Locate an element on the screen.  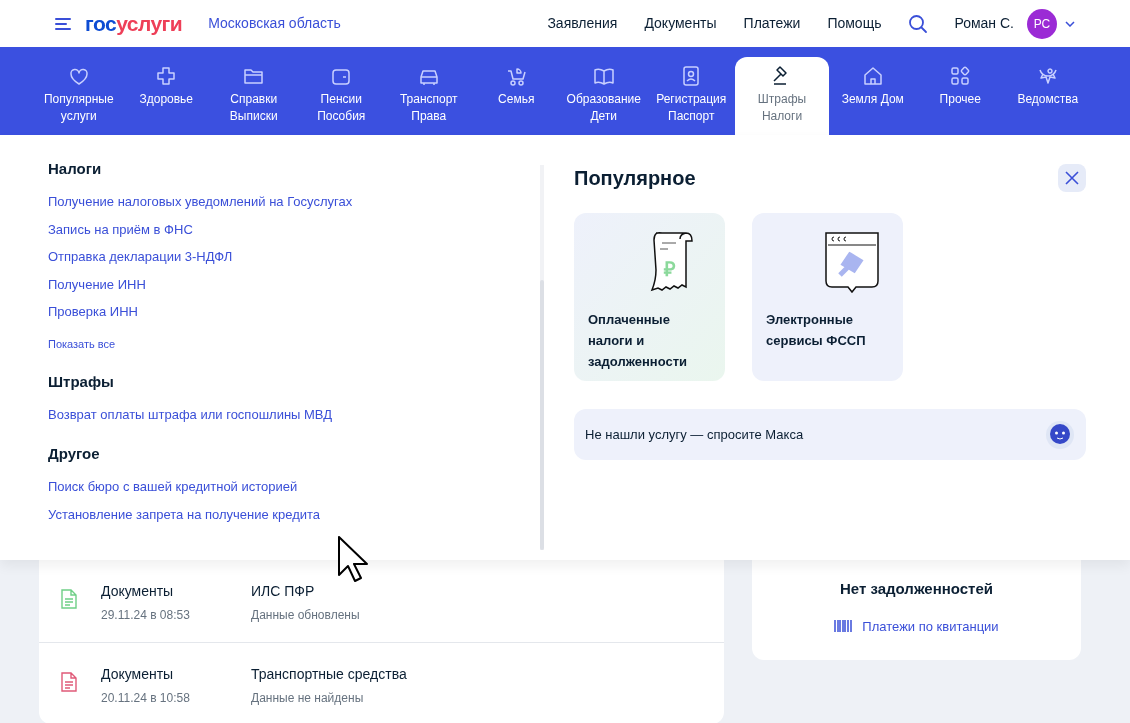
nav-link: Помощь is located at coordinates (854, 23).